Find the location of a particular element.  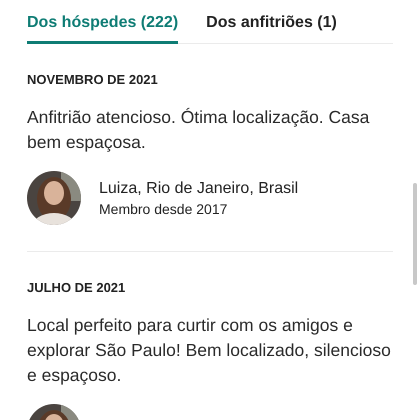

review-tab: Dos anfitriões (1) is located at coordinates (271, 22).